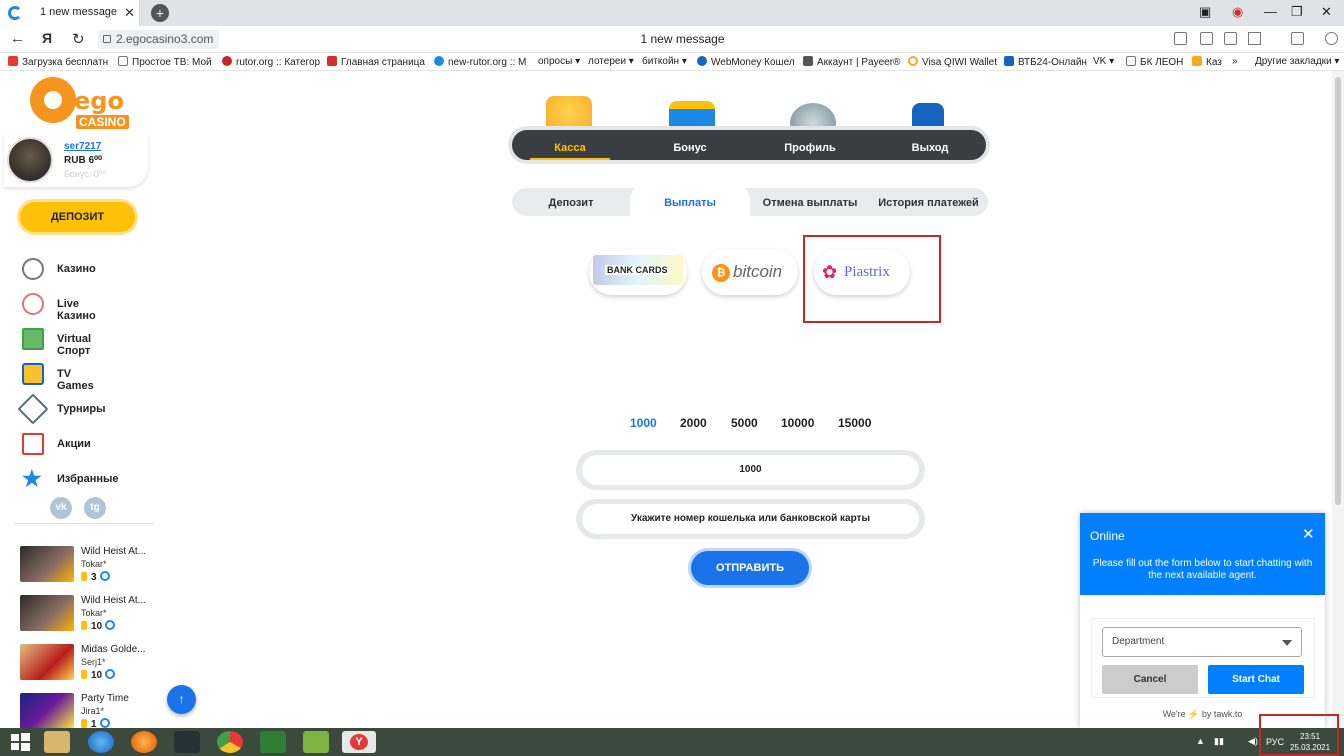 This screenshot has height=756, width=1344. What do you see at coordinates (90, 710) in the screenshot?
I see `recent-win-item: Party Time Jira1* 1` at bounding box center [90, 710].